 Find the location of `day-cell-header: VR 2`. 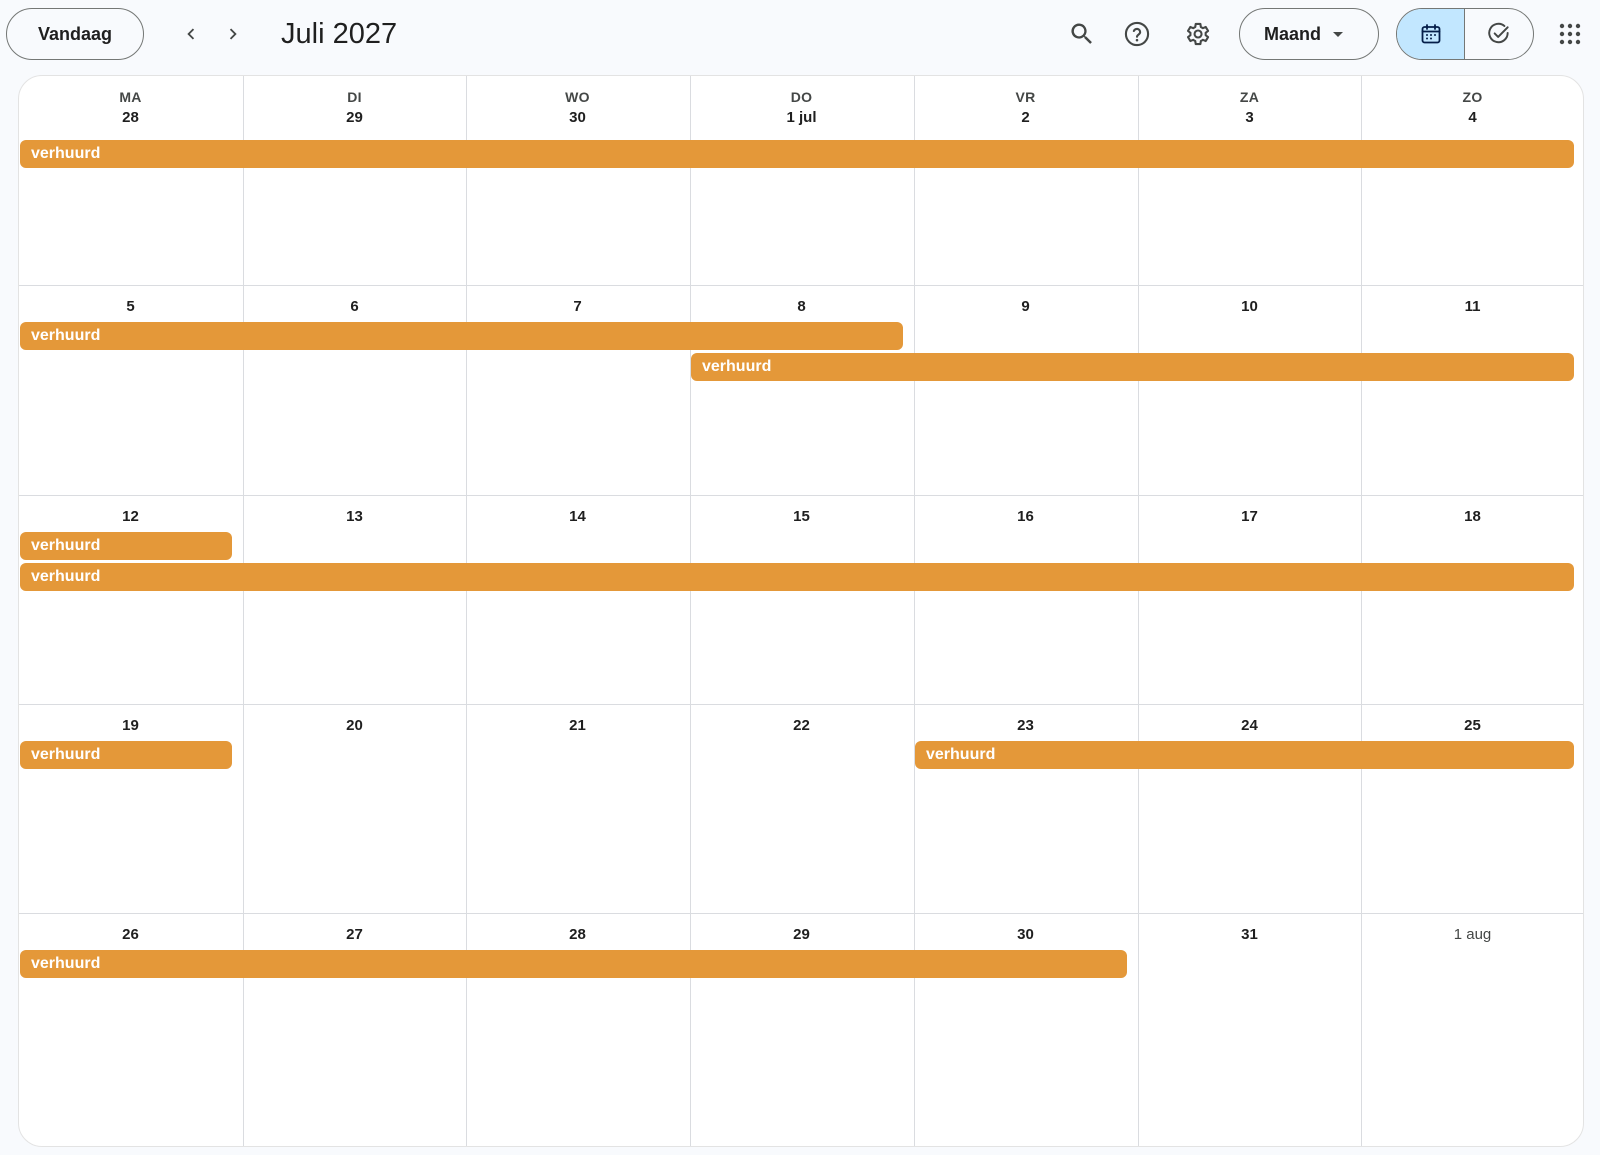

day-cell-header: VR 2 is located at coordinates (1025, 108).